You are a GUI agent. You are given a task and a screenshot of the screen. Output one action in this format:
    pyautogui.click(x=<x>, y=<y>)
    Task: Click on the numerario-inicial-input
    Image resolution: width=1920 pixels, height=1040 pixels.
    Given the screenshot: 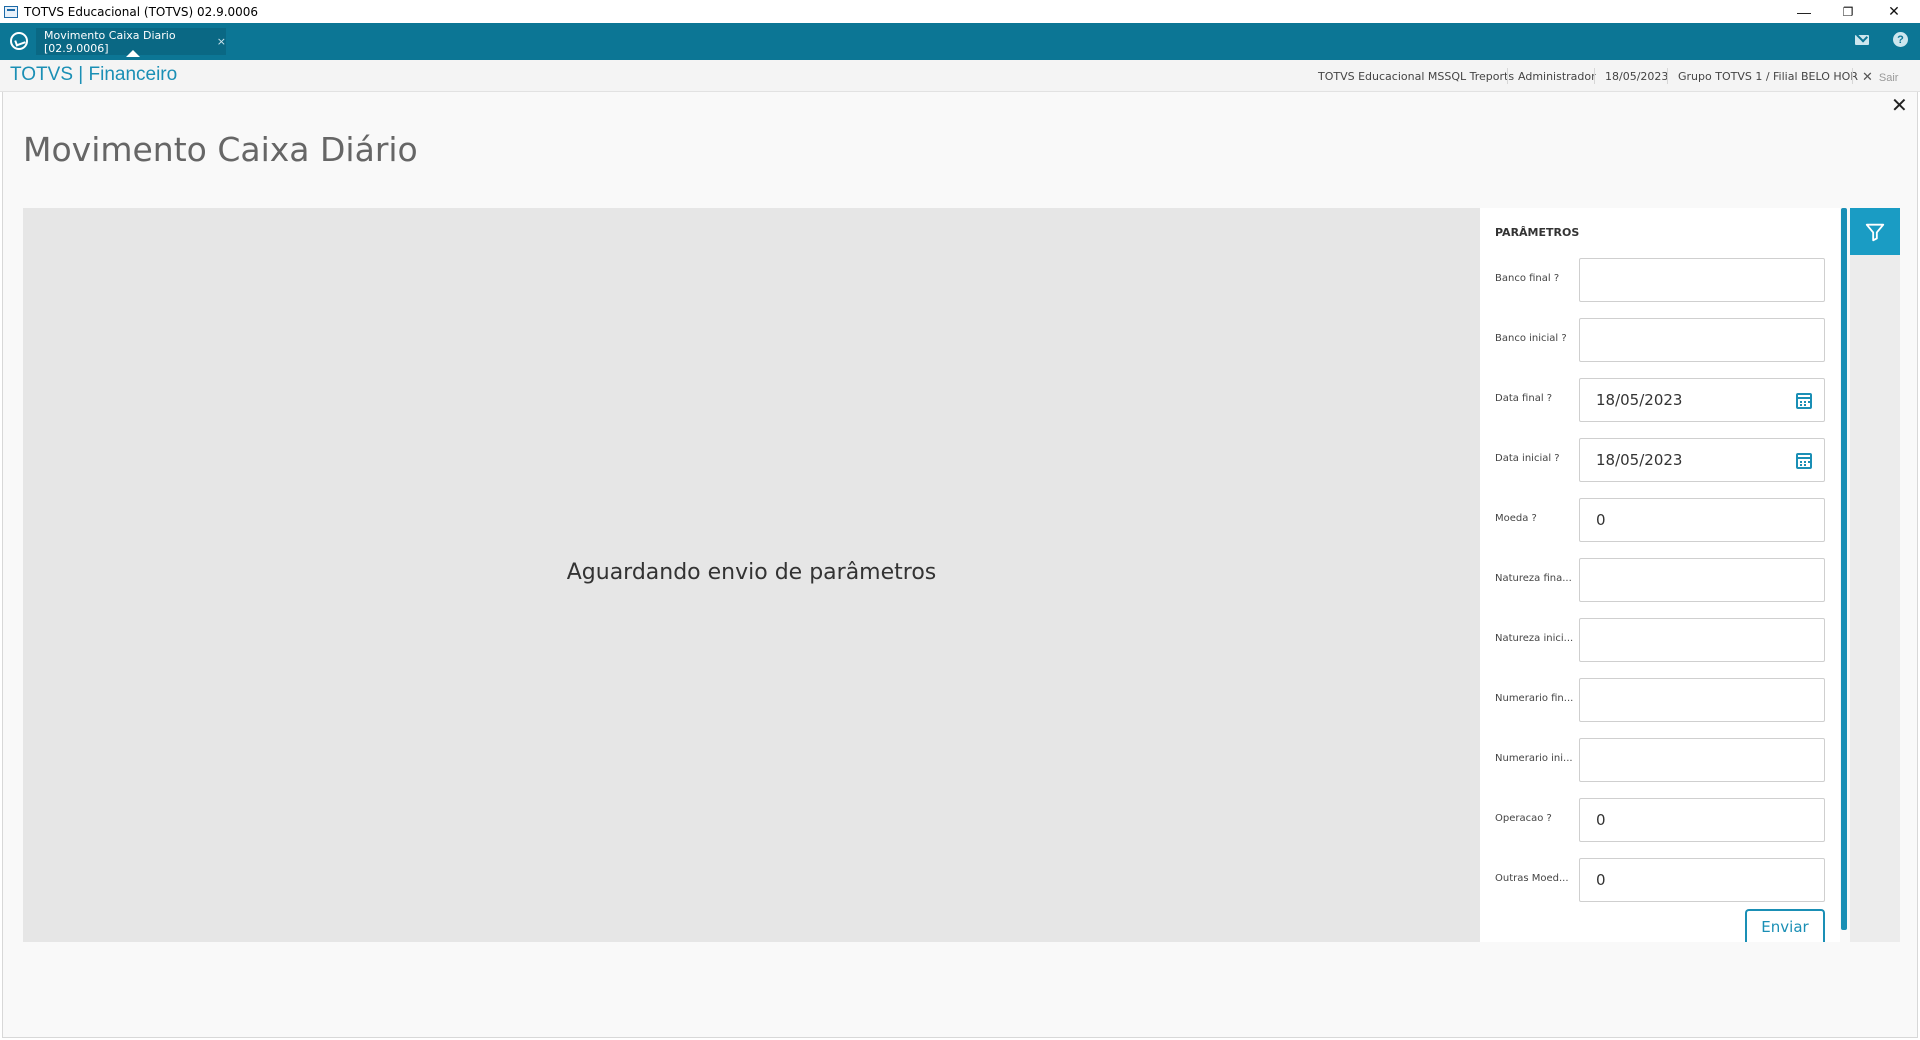 What is the action you would take?
    pyautogui.click(x=1702, y=760)
    